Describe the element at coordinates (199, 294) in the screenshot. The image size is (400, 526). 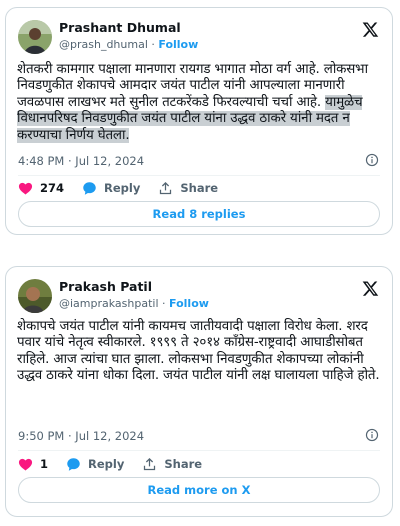
I see `tweet-header: Prakash Patil @iamprakashpatil · Follow` at that location.